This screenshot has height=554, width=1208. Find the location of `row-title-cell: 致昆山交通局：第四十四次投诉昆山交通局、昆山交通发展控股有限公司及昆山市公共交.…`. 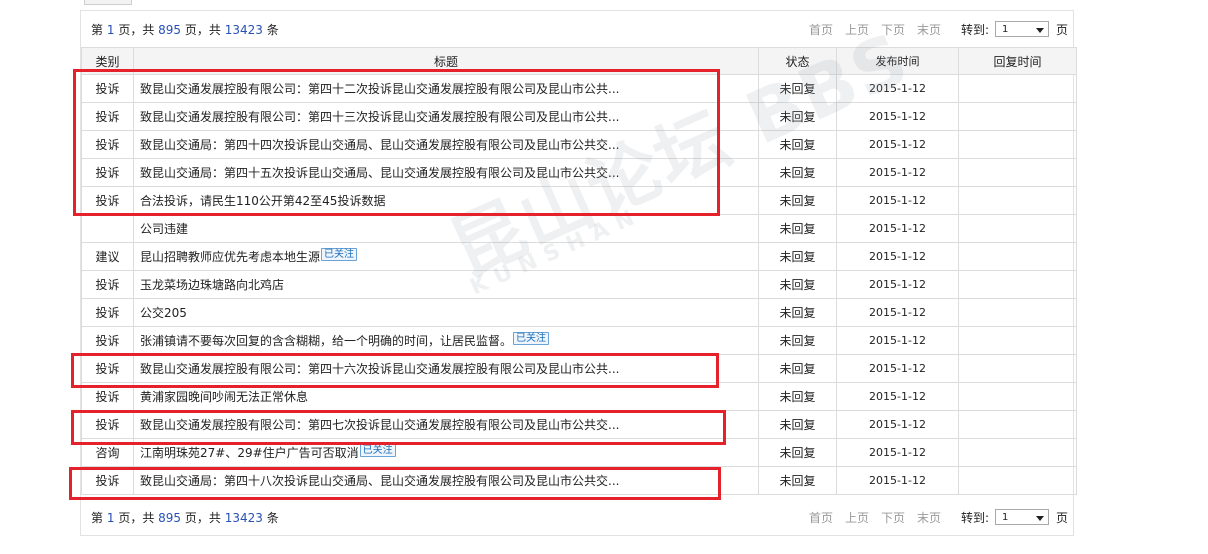

row-title-cell: 致昆山交通局：第四十四次投诉昆山交通局、昆山交通发展控股有限公司及昆山市公共交.… is located at coordinates (446, 144).